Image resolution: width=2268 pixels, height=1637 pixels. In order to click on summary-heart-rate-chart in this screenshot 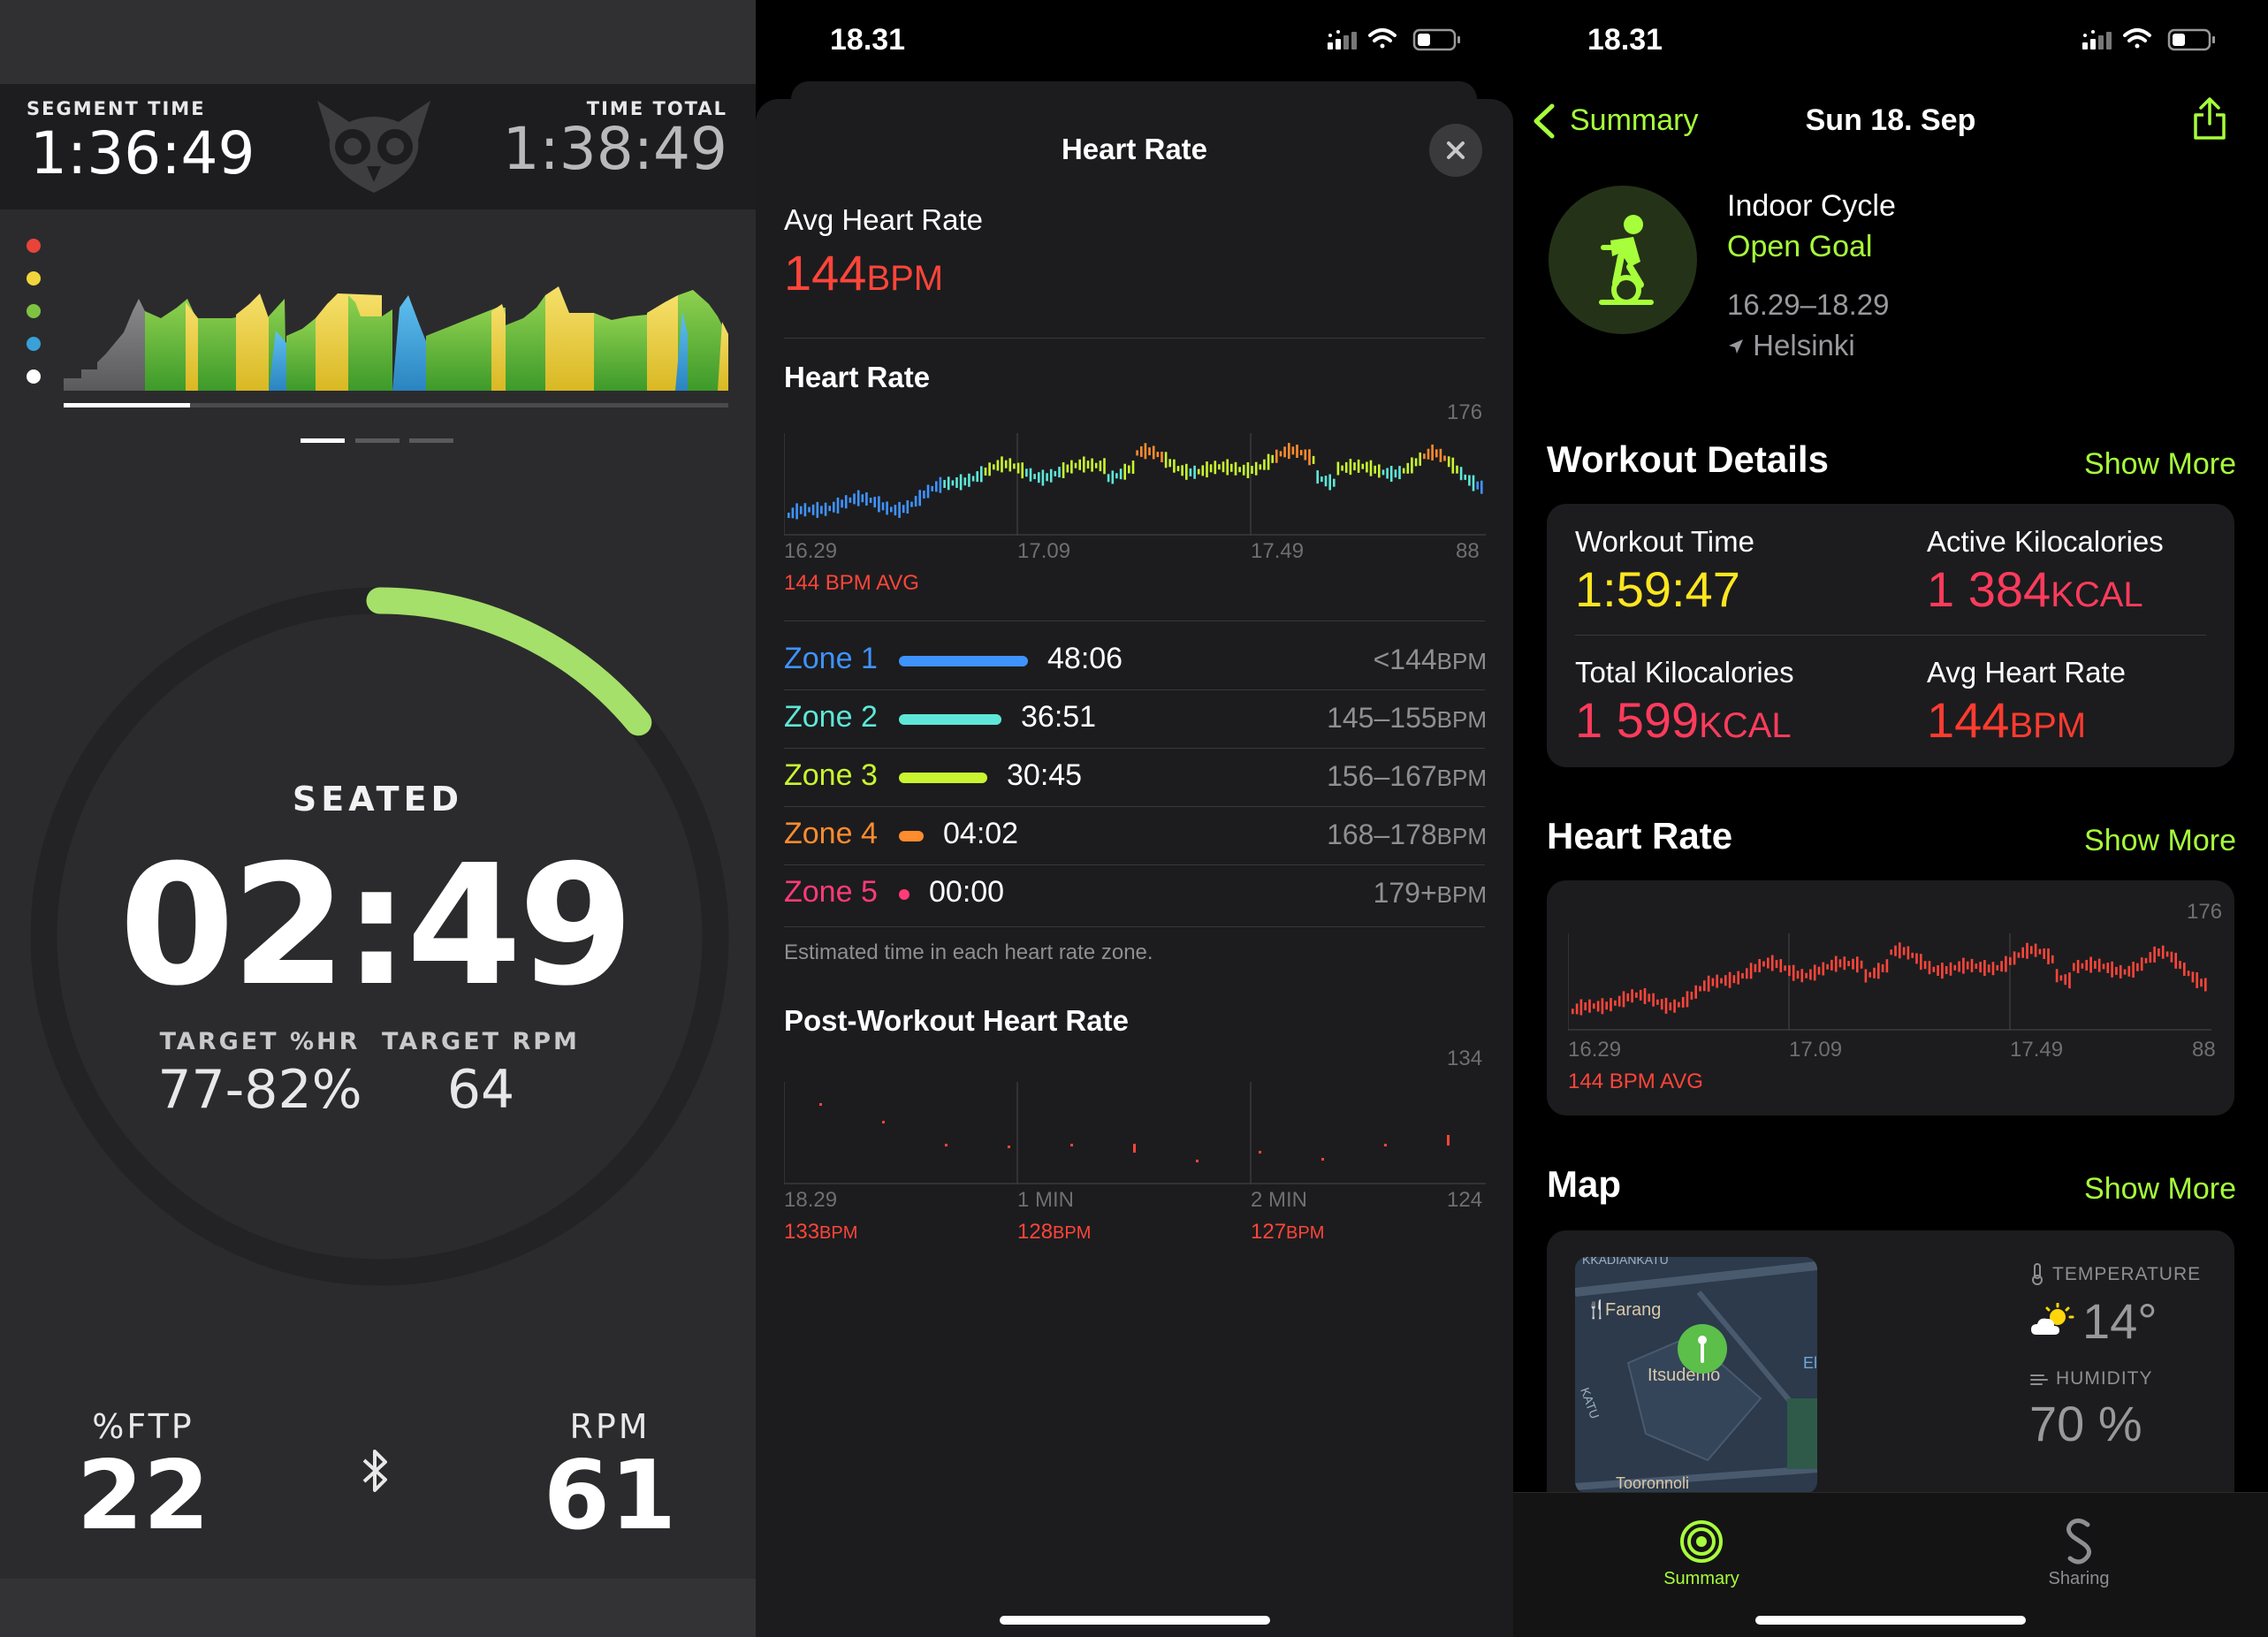, I will do `click(1890, 982)`.